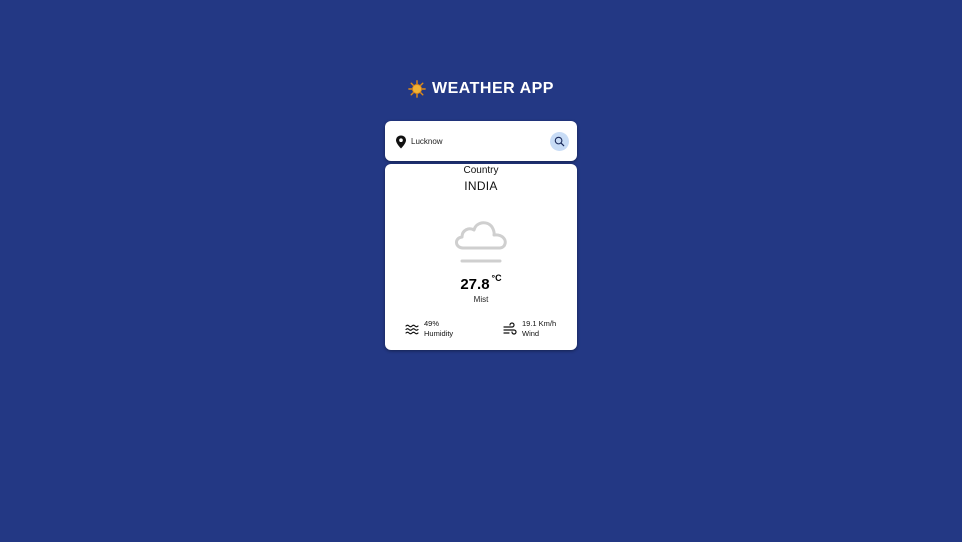 Image resolution: width=962 pixels, height=542 pixels. I want to click on wind-icon, so click(510, 328).